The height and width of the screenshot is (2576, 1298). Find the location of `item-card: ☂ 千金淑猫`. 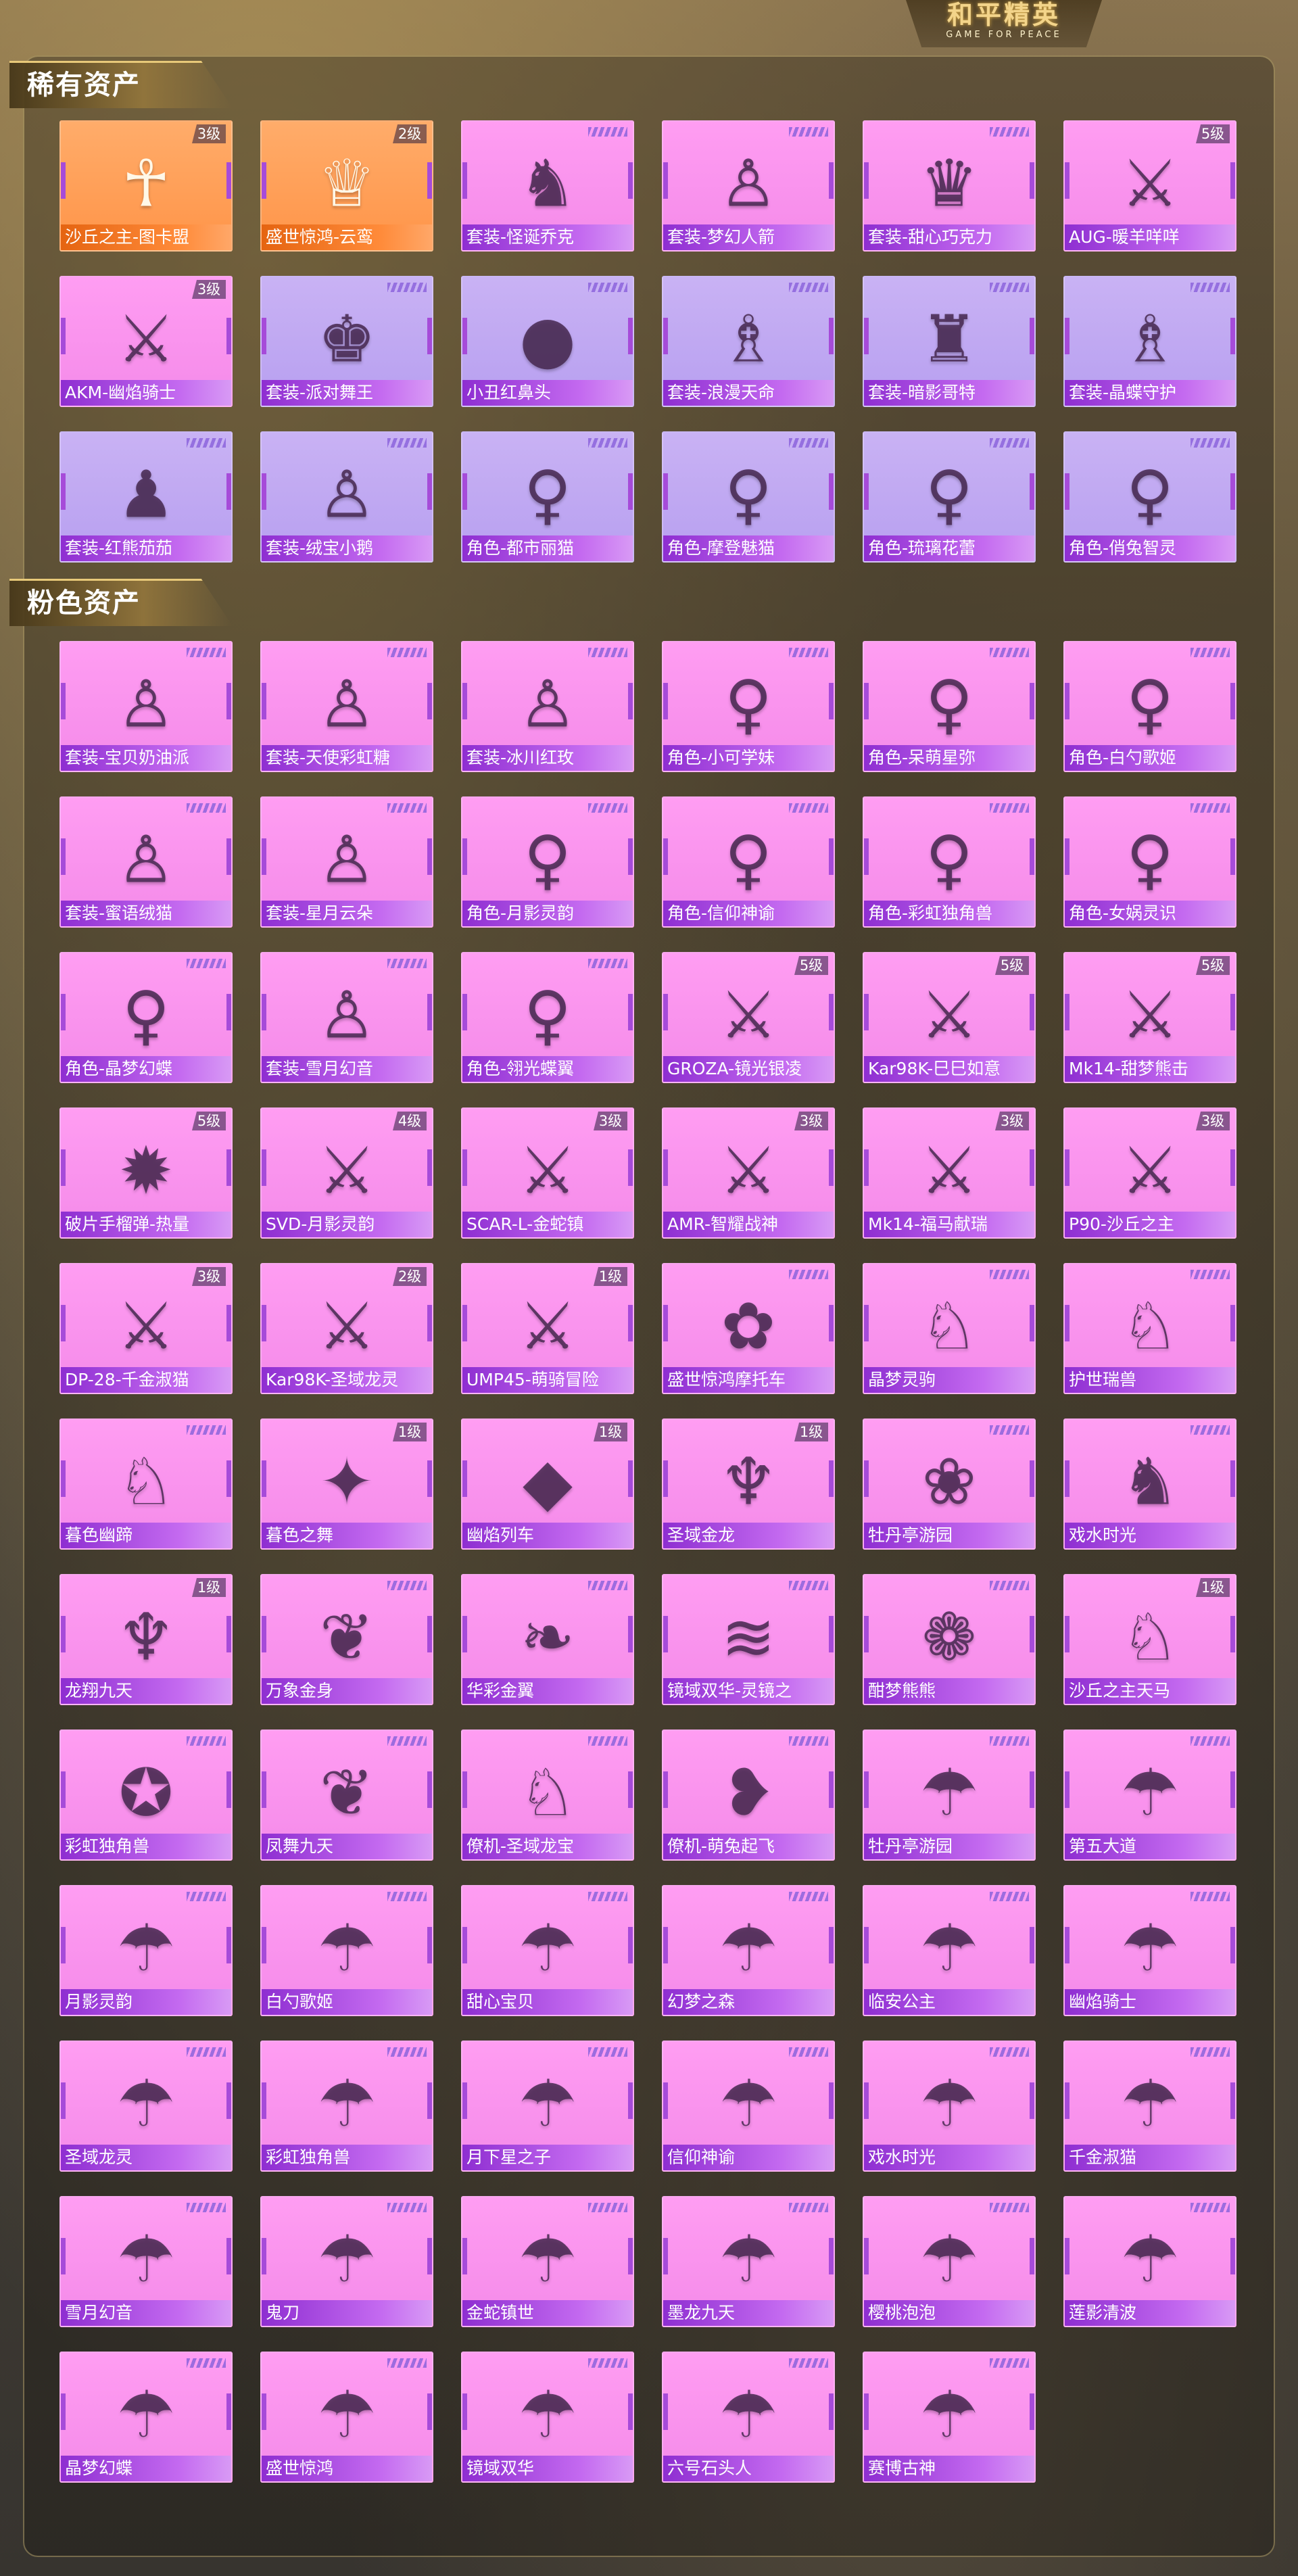

item-card: ☂ 千金淑猫 is located at coordinates (1149, 2106).